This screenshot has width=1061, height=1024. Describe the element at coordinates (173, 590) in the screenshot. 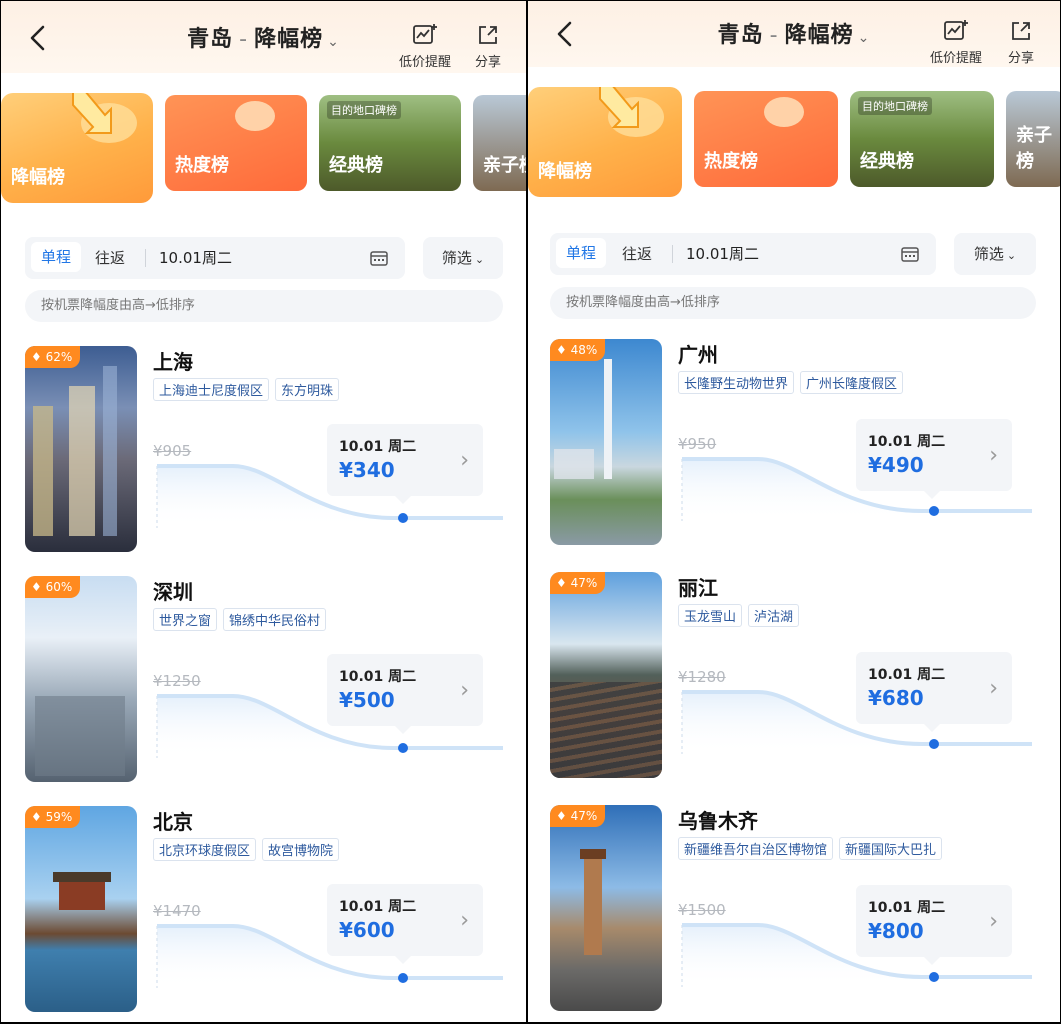

I see `city-name: 深圳` at that location.